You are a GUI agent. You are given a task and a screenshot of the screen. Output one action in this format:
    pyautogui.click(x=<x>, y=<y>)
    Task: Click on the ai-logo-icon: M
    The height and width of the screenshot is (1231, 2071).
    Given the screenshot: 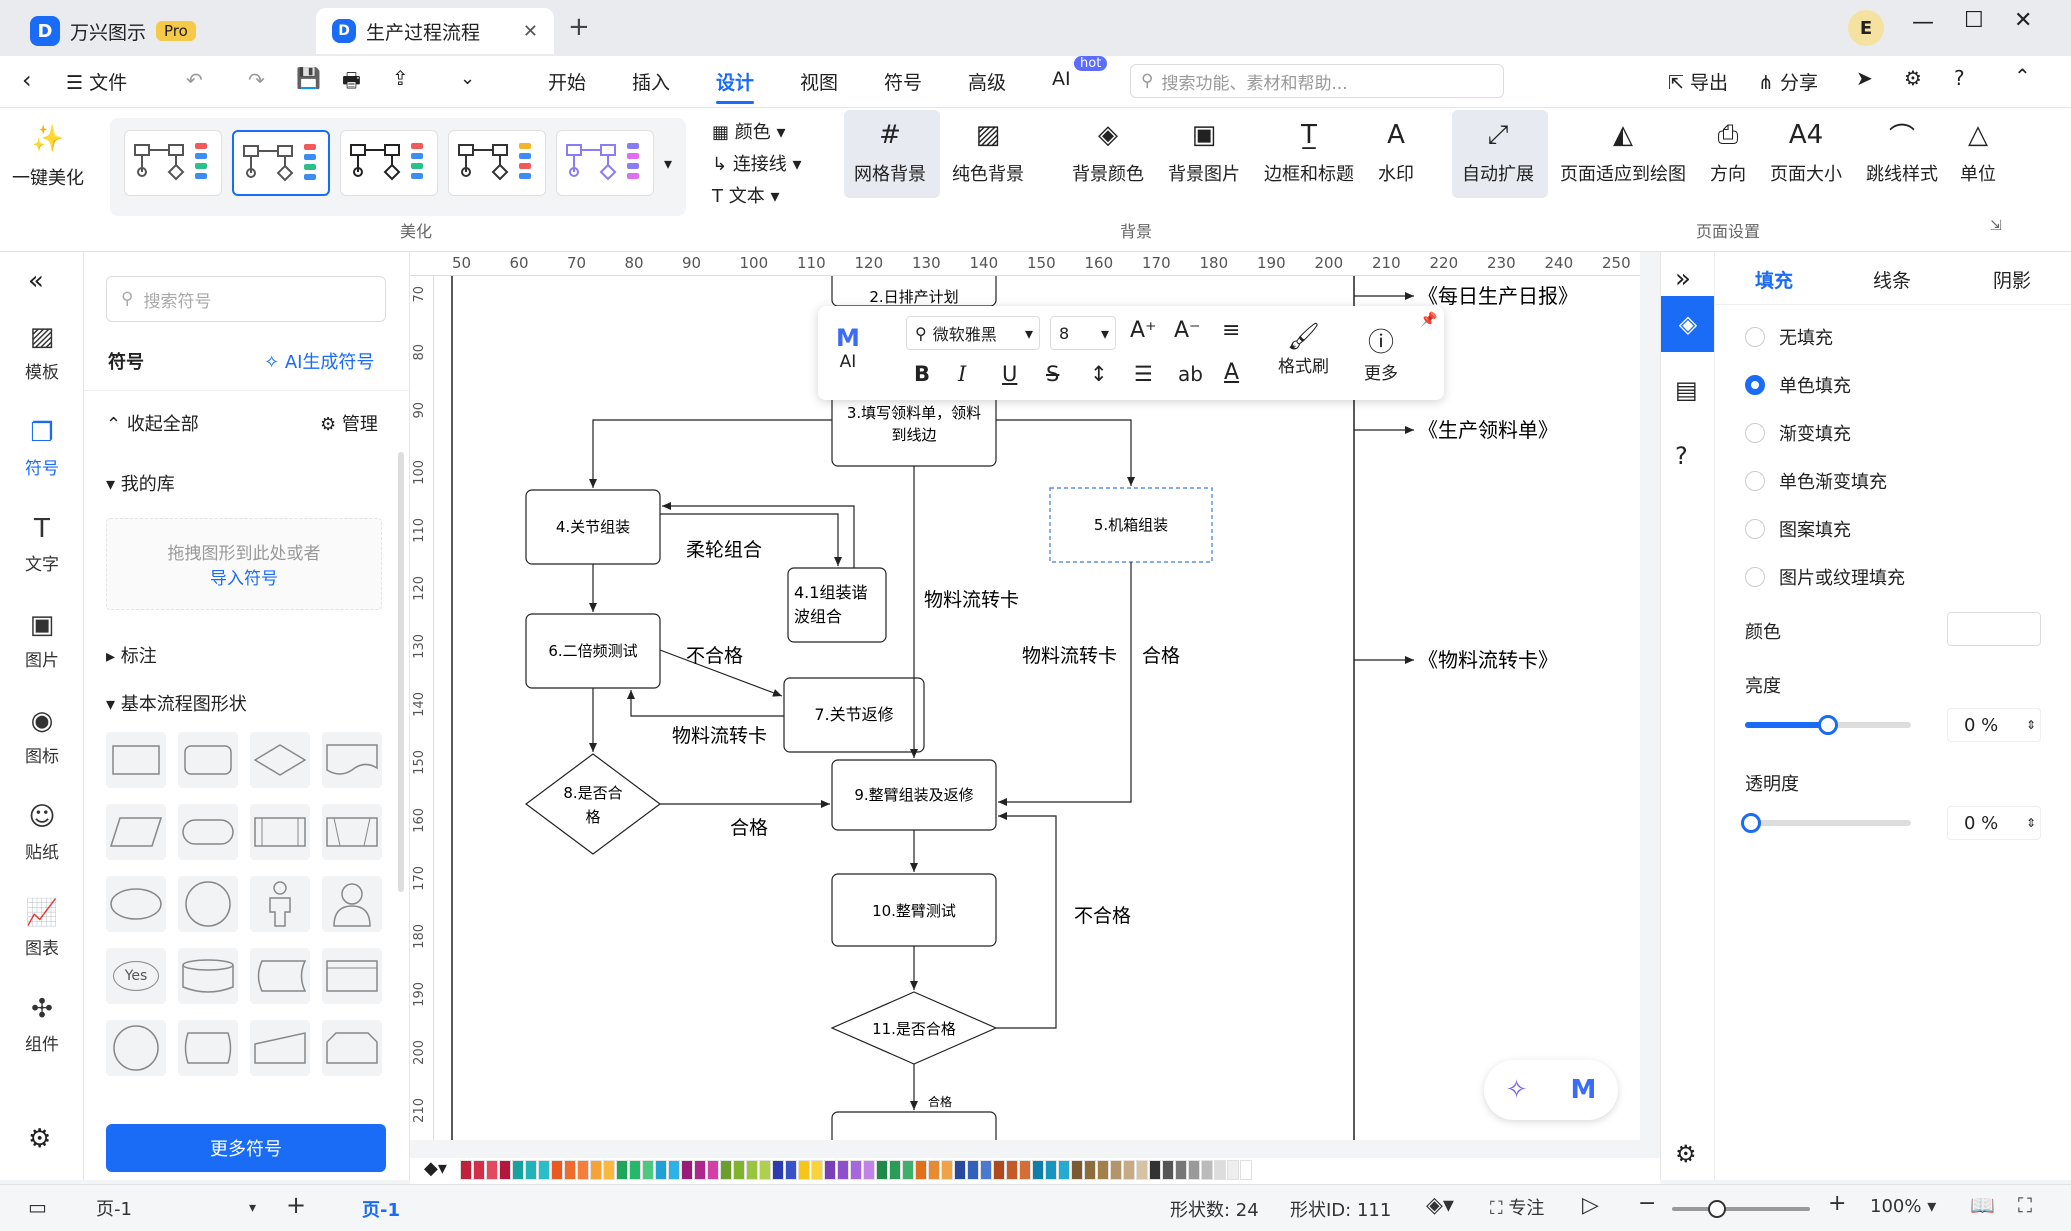 What is the action you would take?
    pyautogui.click(x=1584, y=1090)
    